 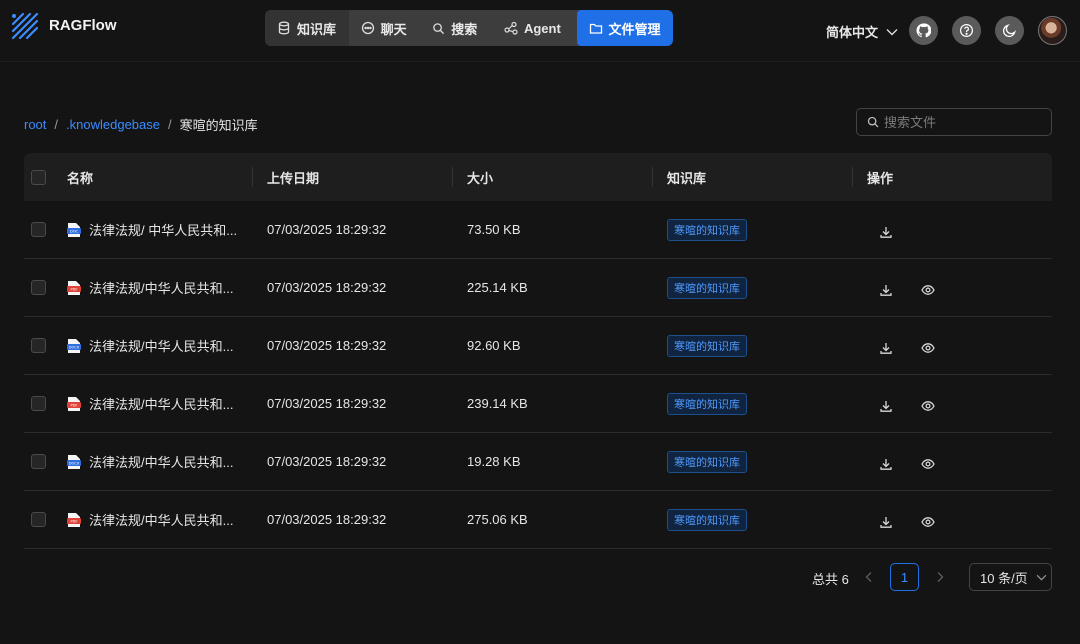 I want to click on help-button, so click(x=966, y=30).